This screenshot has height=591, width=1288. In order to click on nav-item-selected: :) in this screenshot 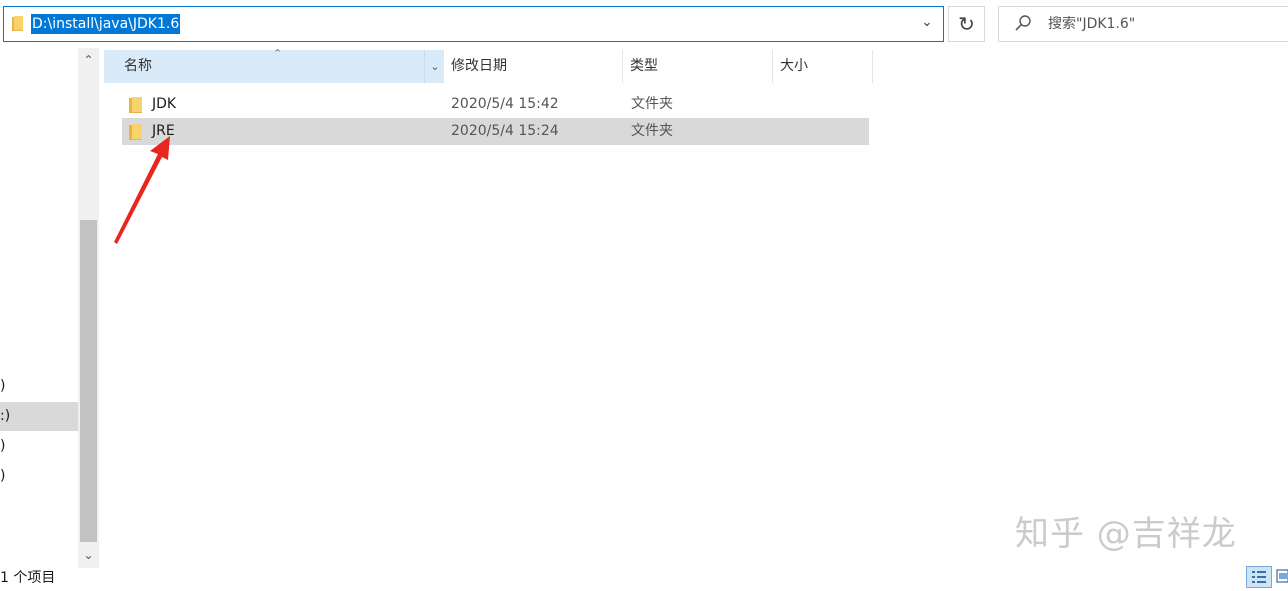, I will do `click(39, 416)`.